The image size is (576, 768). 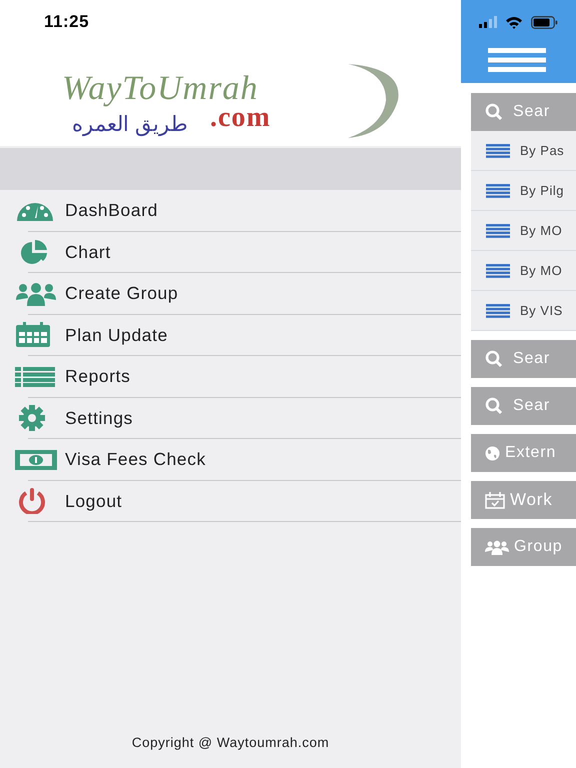 What do you see at coordinates (523, 151) in the screenshot?
I see `list-item: By Pas` at bounding box center [523, 151].